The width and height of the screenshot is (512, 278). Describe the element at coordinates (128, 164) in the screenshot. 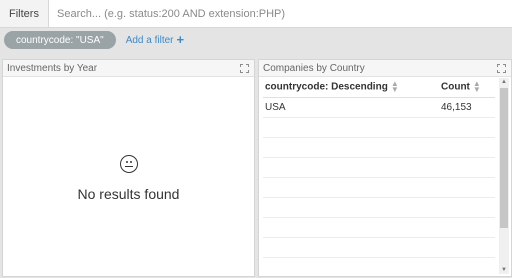

I see `smile-icon` at that location.